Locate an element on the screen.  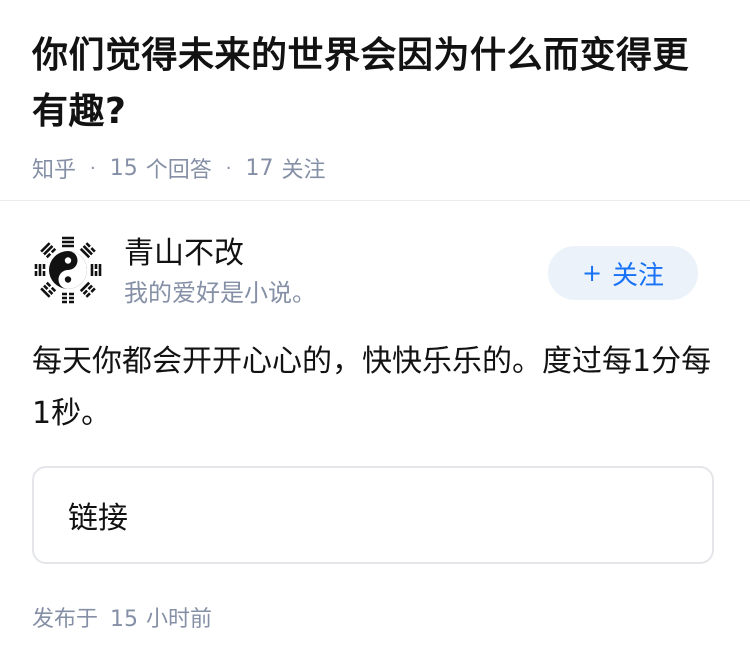
author-name: 青山不改 is located at coordinates (184, 254).